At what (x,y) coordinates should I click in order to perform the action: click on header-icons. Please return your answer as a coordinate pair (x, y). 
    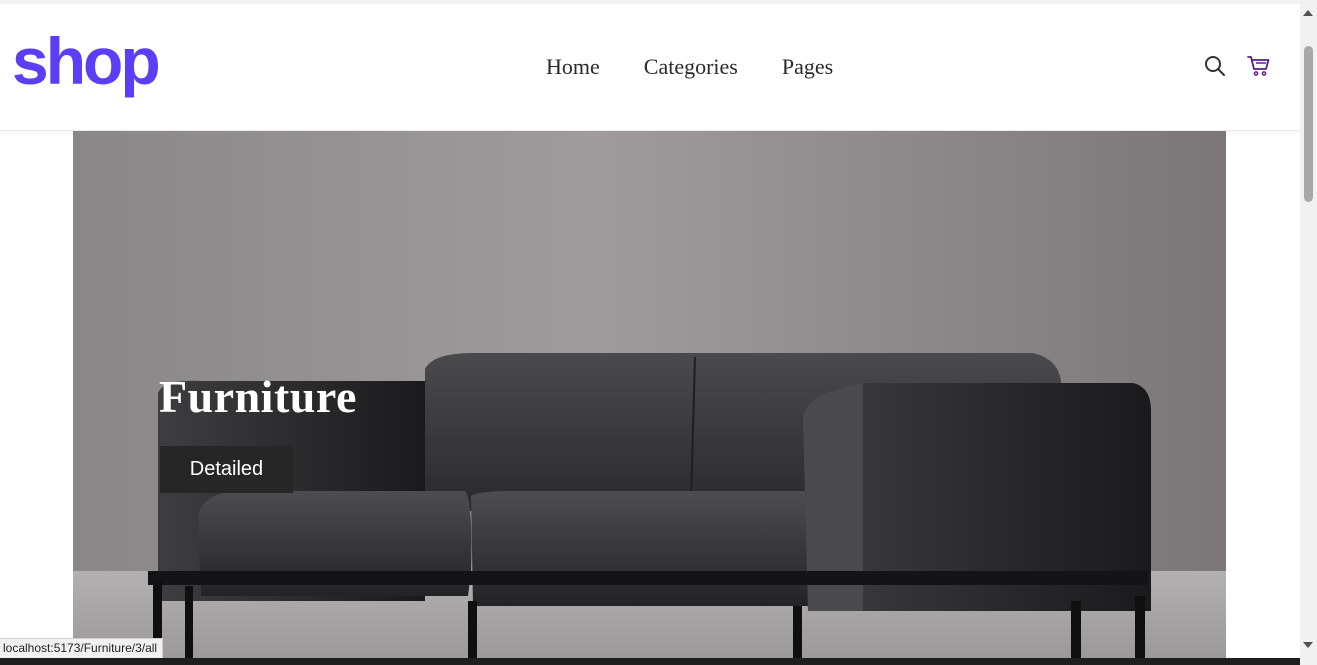
    Looking at the image, I should click on (1237, 66).